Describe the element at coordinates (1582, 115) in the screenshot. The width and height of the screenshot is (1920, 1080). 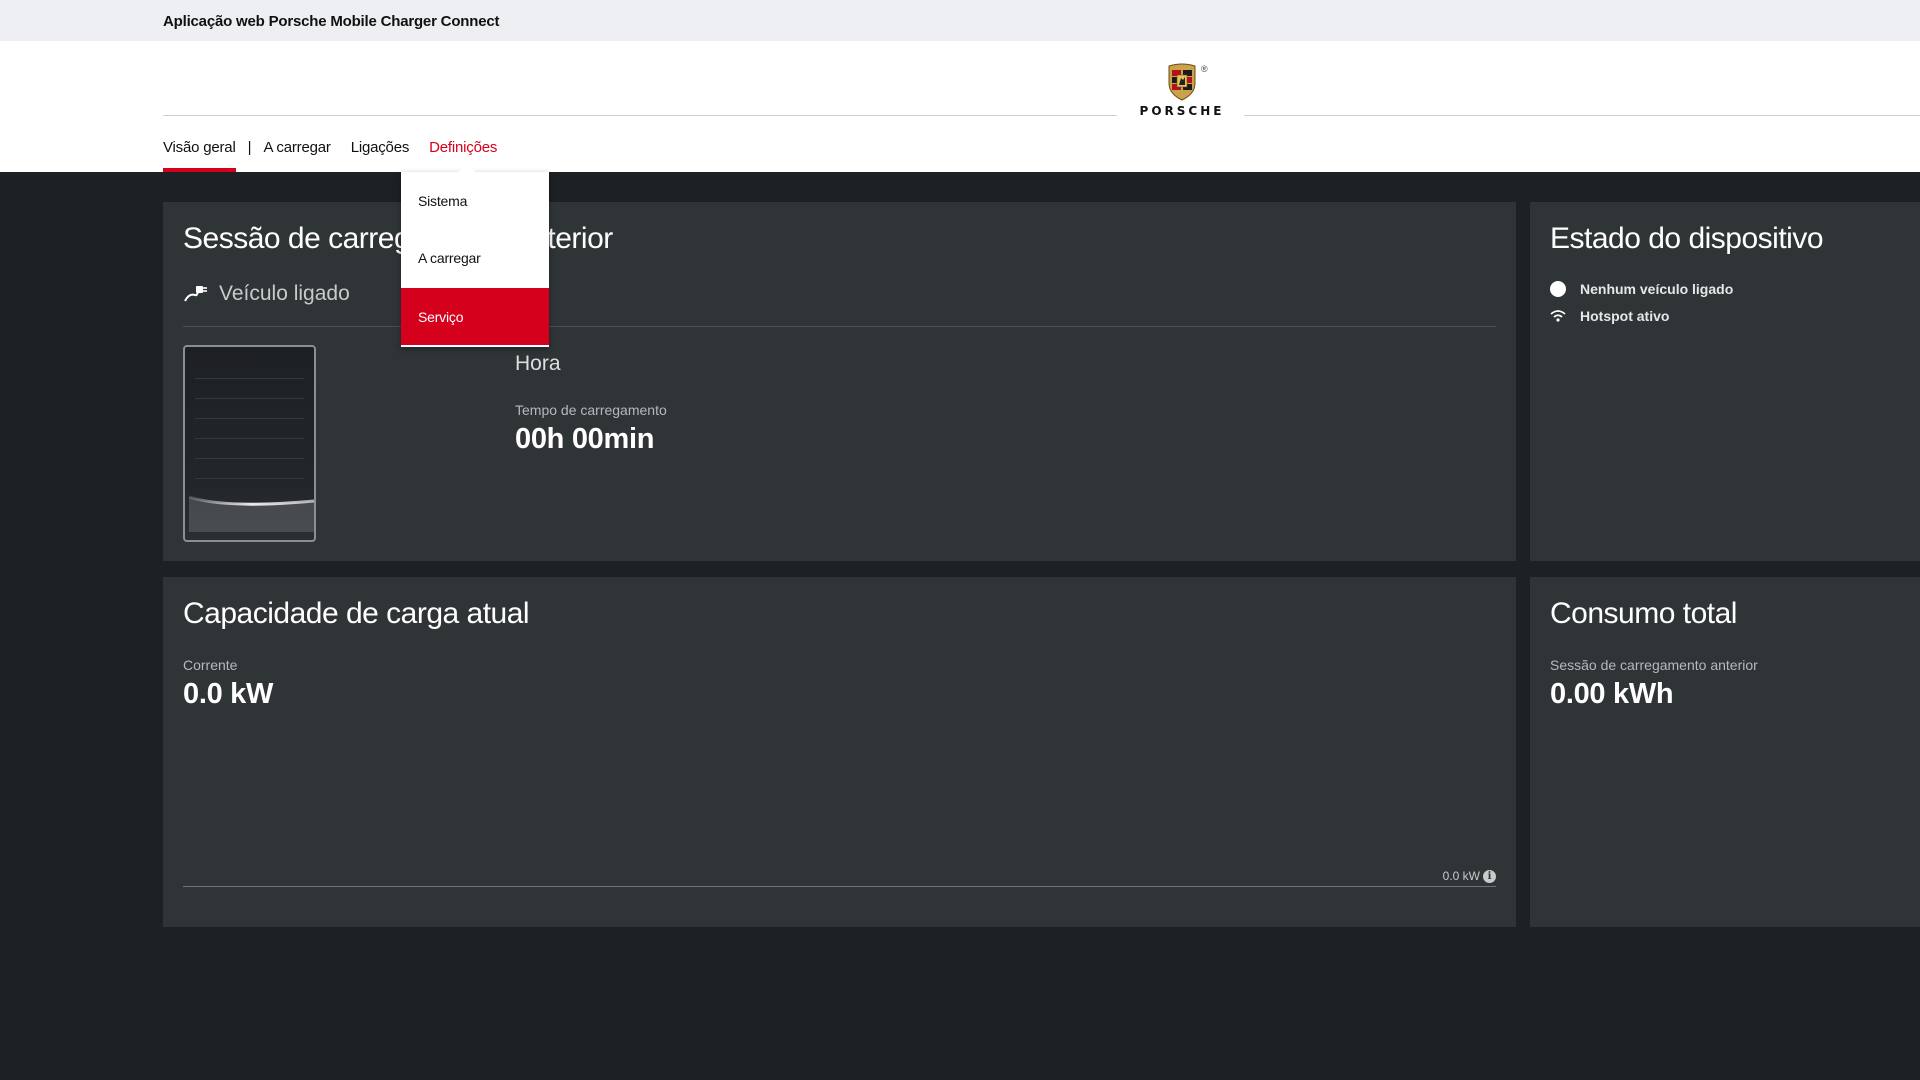
I see `header-divider-right` at that location.